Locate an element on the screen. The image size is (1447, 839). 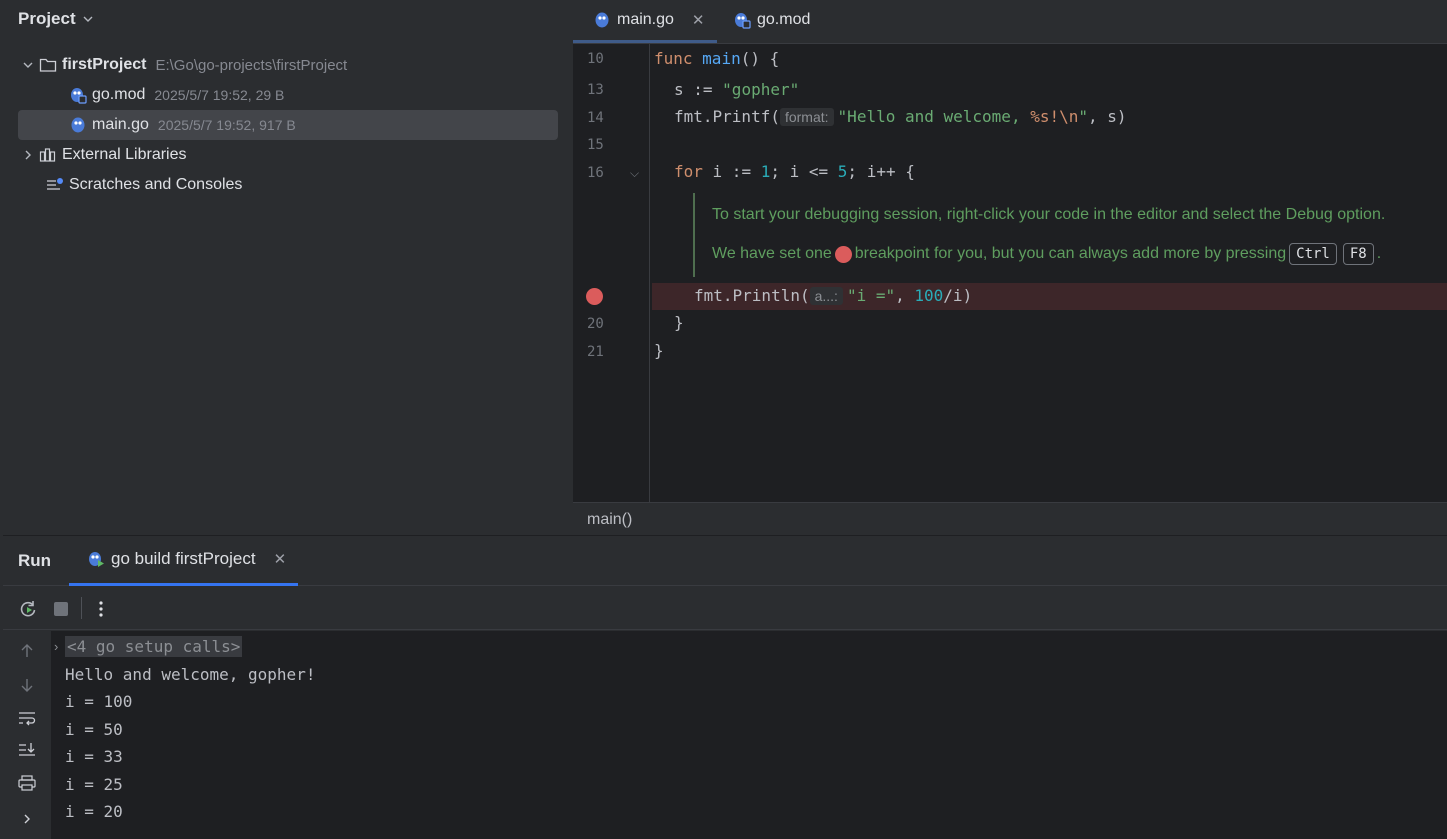
chevron-right-icon: › is located at coordinates (56, 646).